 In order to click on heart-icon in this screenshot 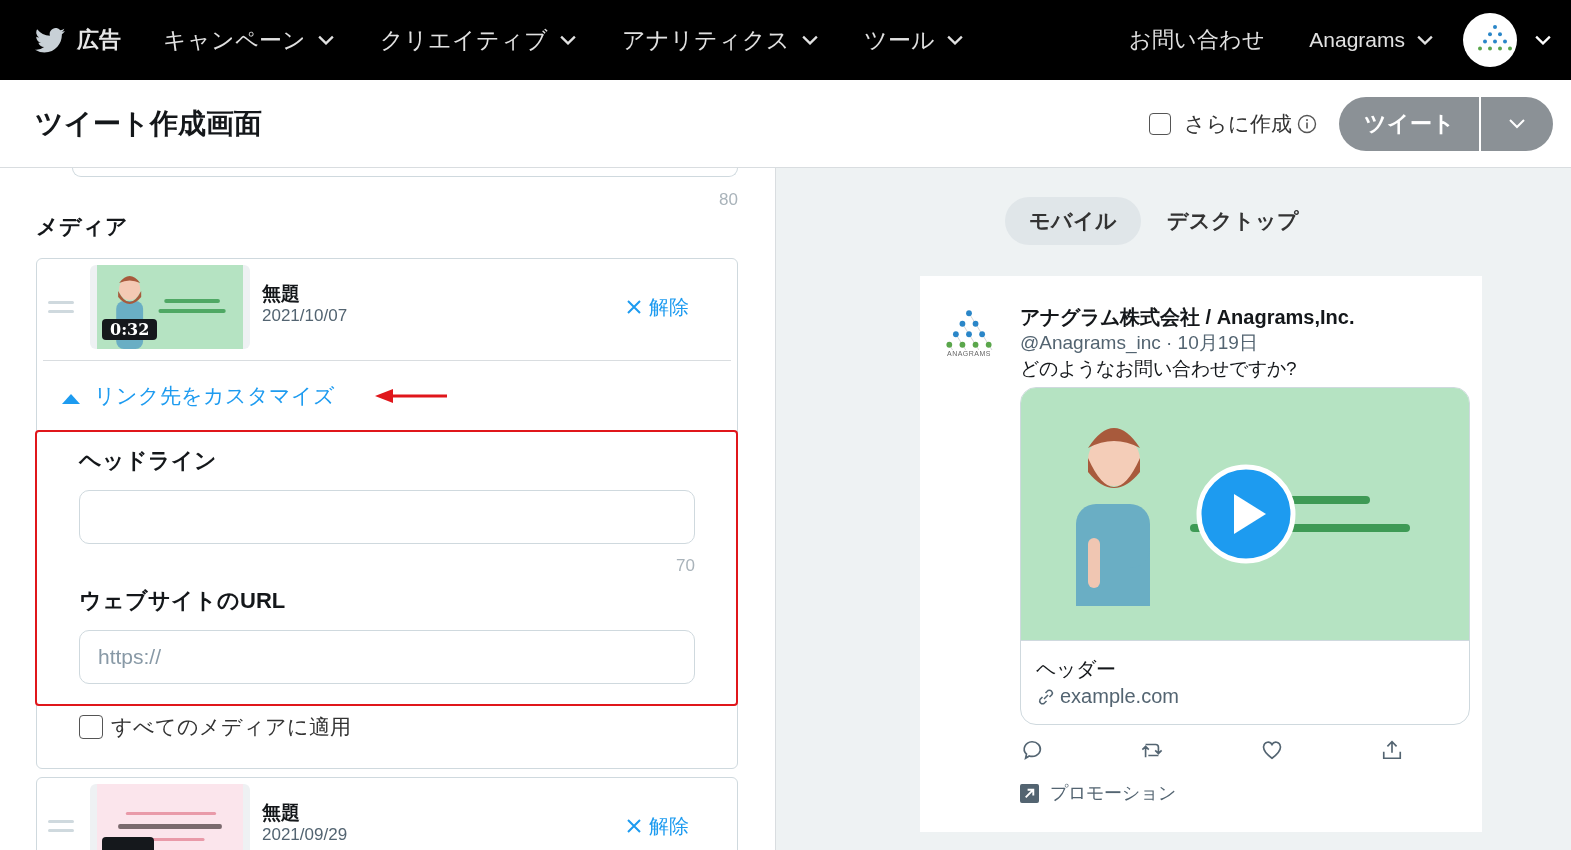, I will do `click(1272, 750)`.